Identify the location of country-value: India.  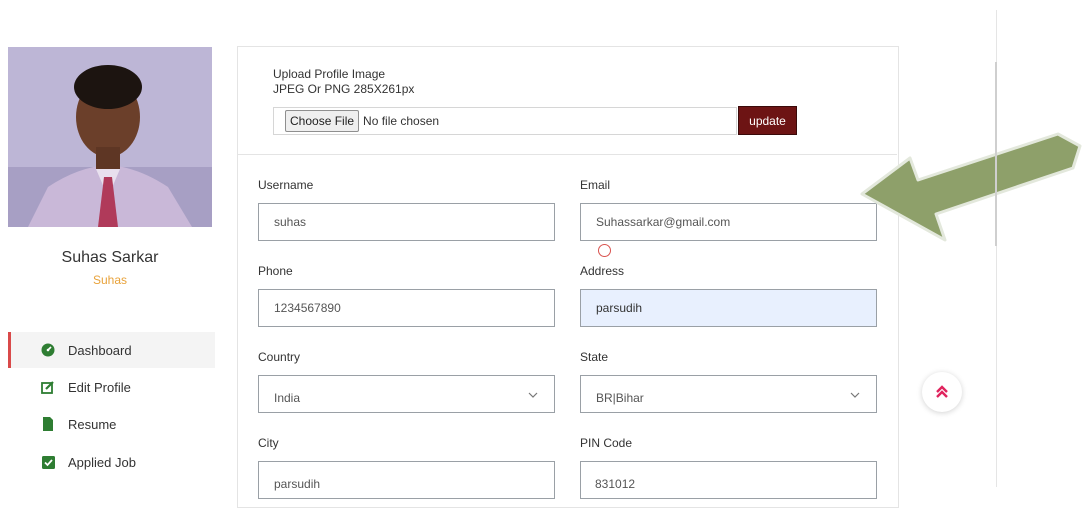
(287, 398).